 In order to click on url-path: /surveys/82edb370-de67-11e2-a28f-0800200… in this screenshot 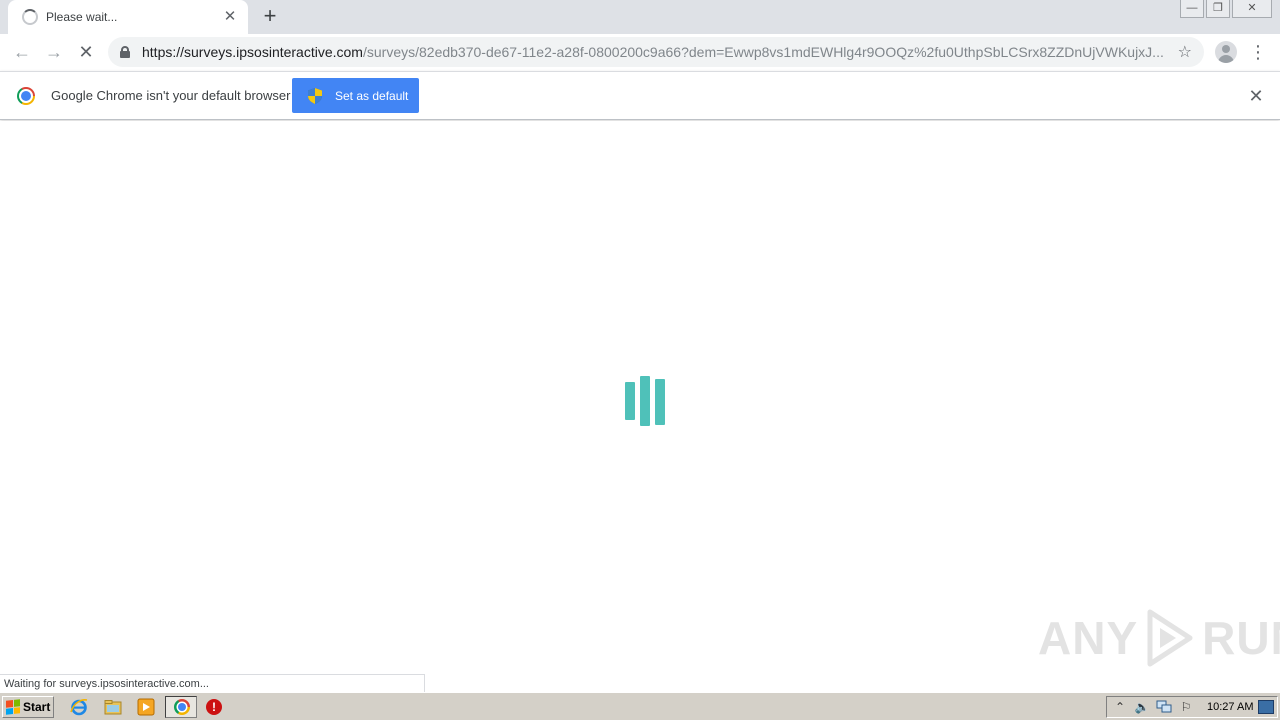, I will do `click(763, 52)`.